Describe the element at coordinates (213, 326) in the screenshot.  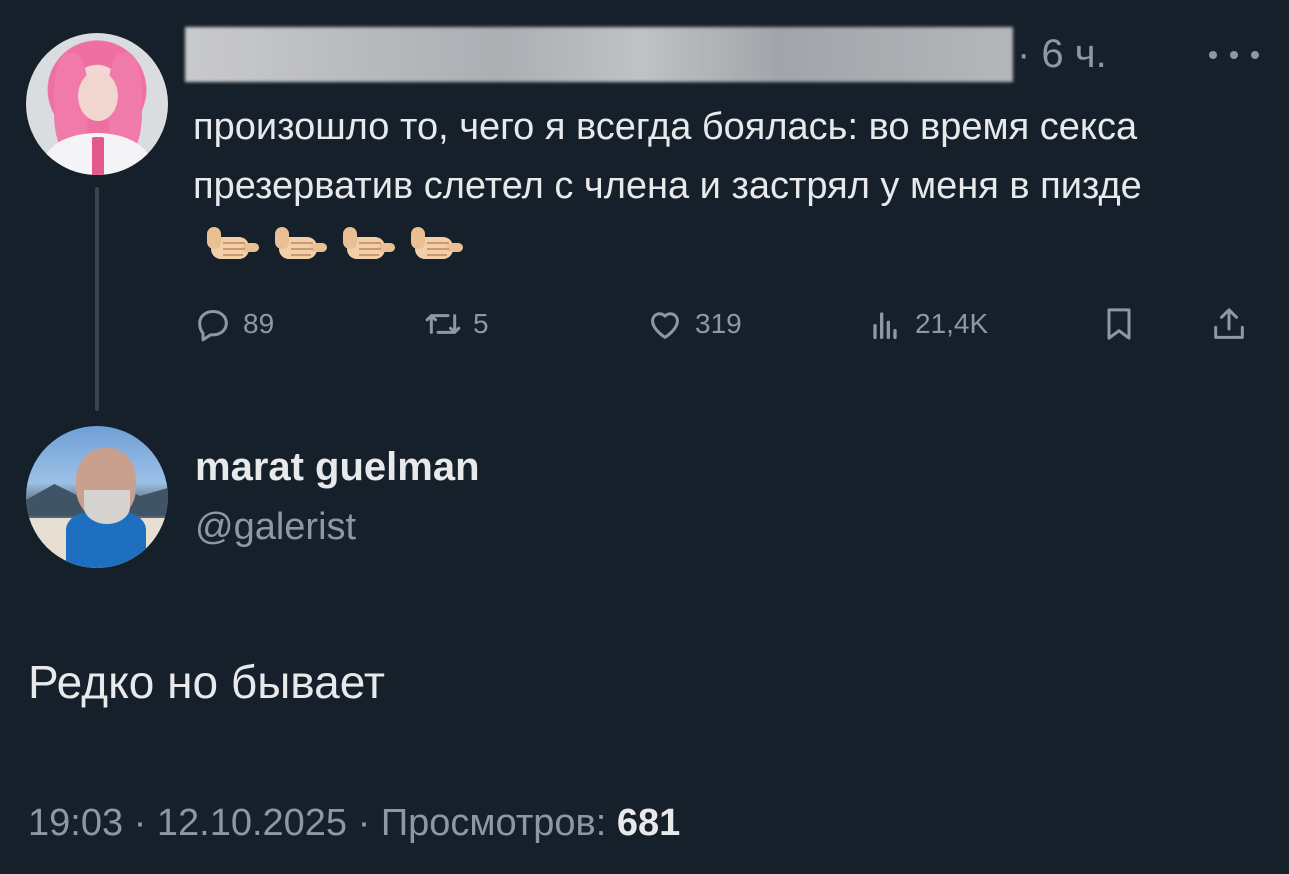
I see `reply-icon` at that location.